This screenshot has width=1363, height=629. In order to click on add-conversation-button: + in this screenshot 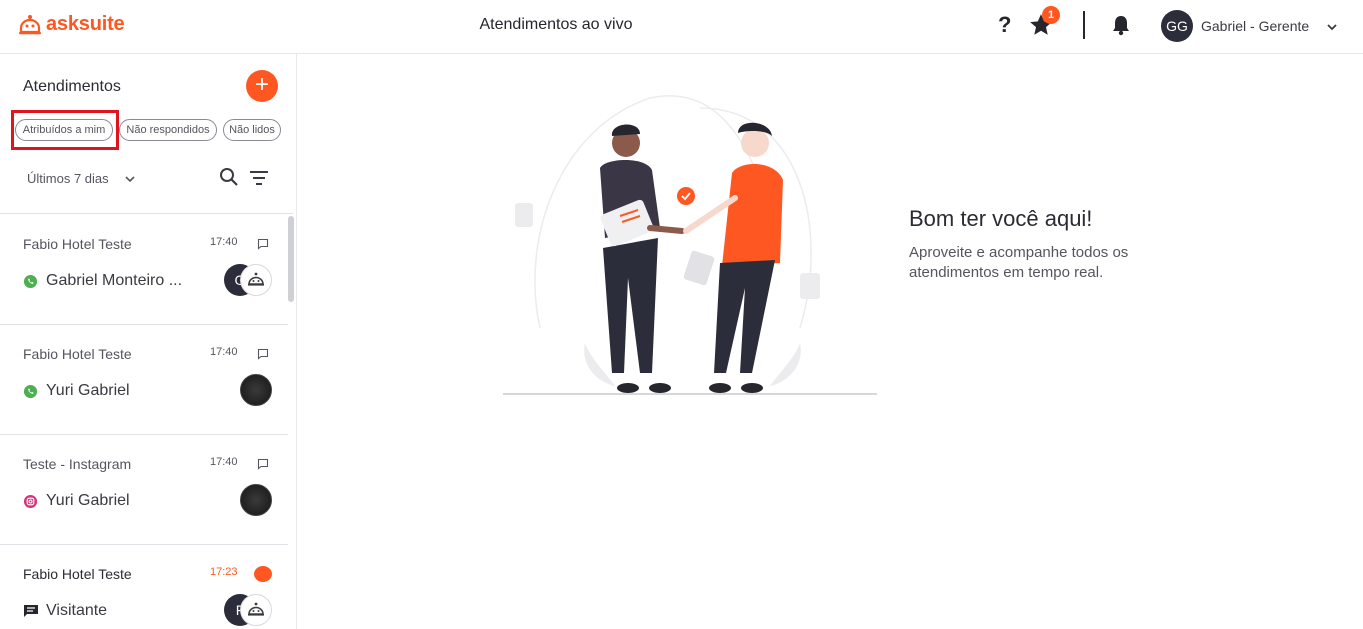, I will do `click(262, 86)`.